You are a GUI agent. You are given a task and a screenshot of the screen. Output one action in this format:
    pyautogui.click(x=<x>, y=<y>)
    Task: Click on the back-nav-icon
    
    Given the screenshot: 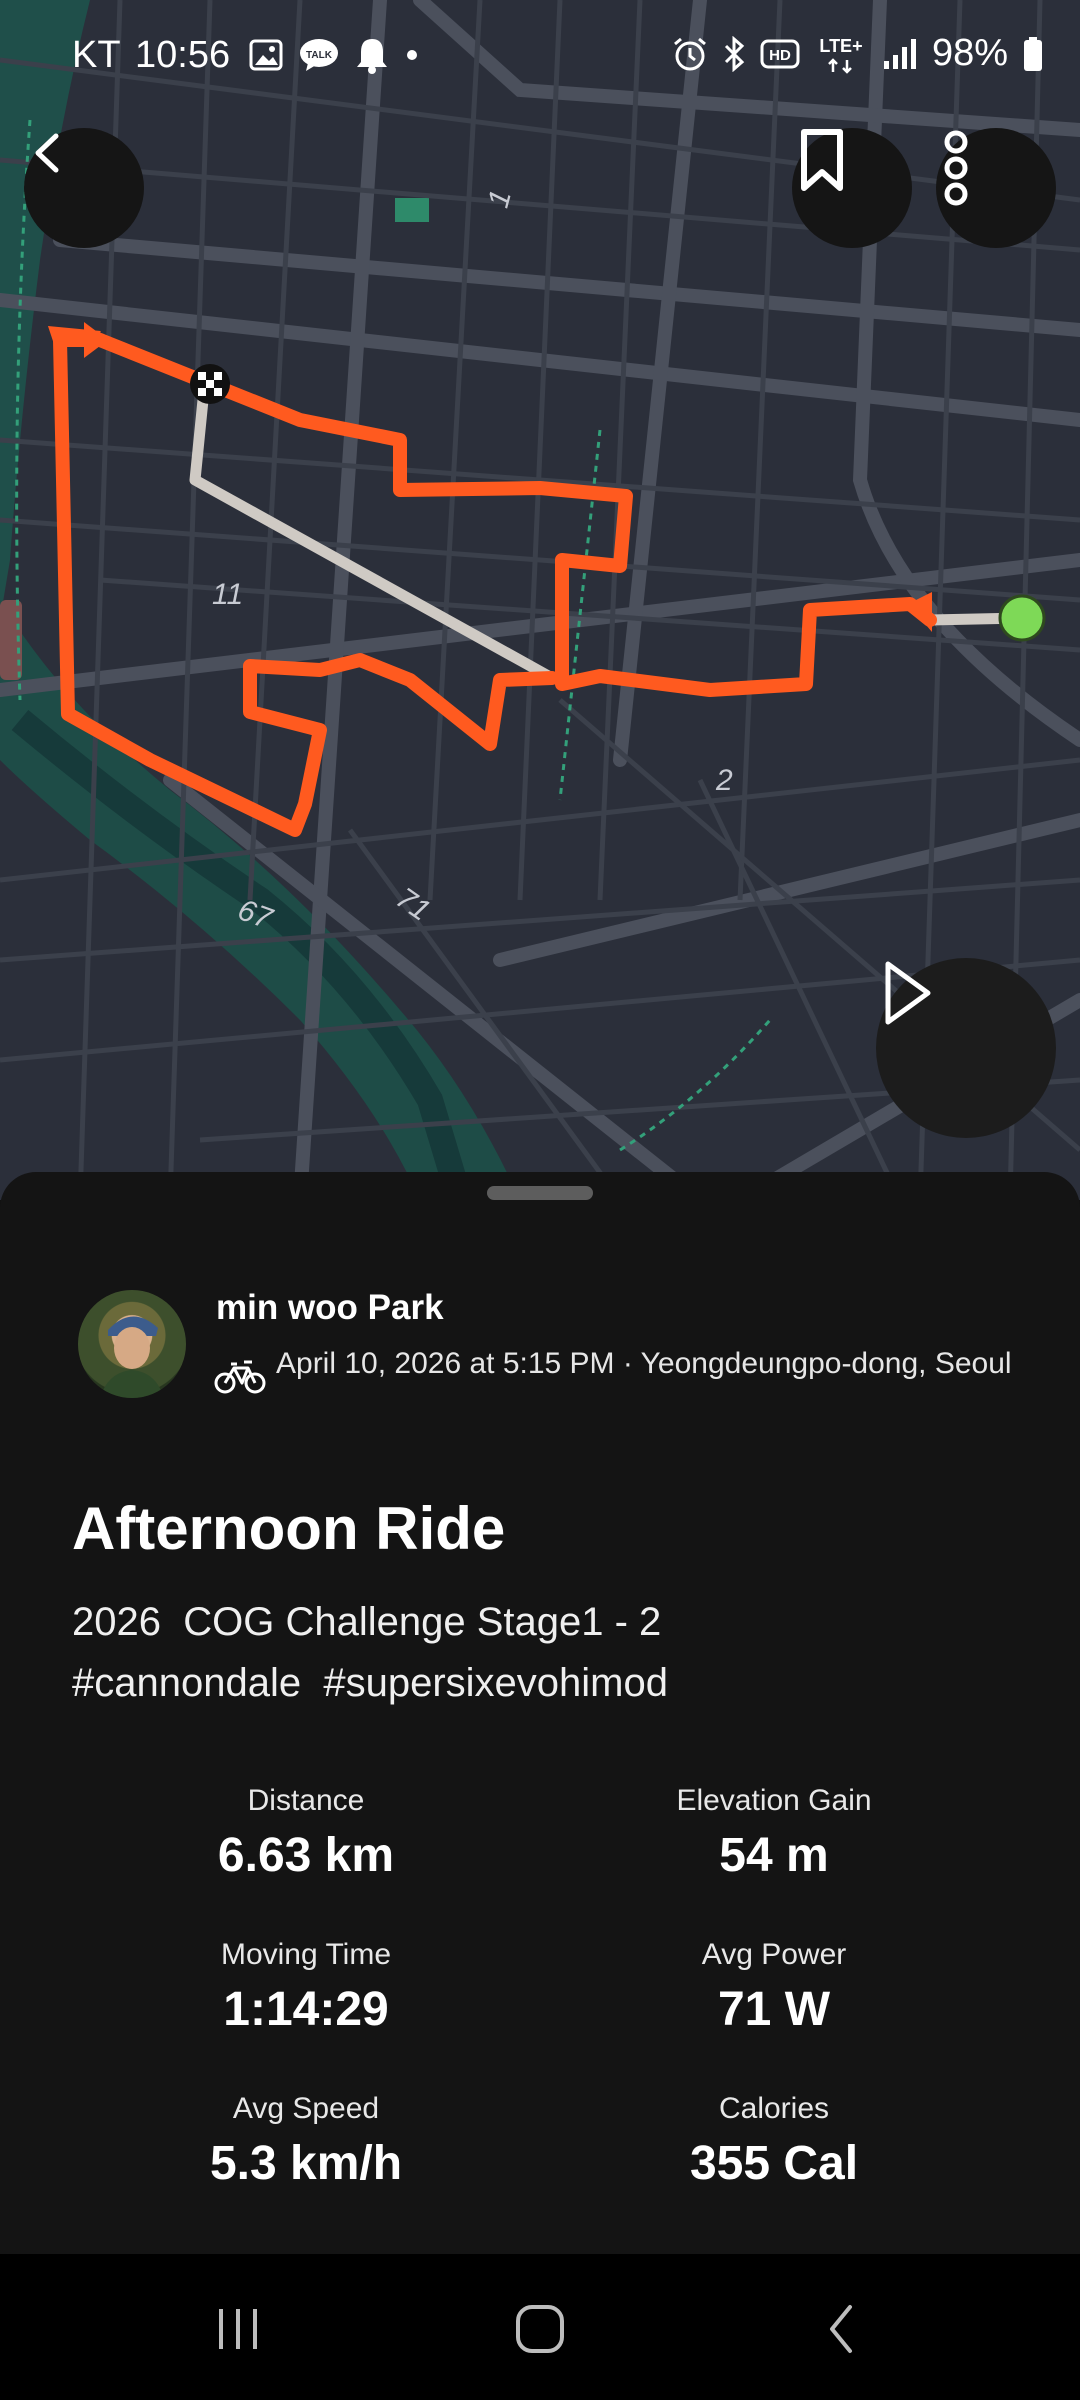 What is the action you would take?
    pyautogui.click(x=841, y=2329)
    